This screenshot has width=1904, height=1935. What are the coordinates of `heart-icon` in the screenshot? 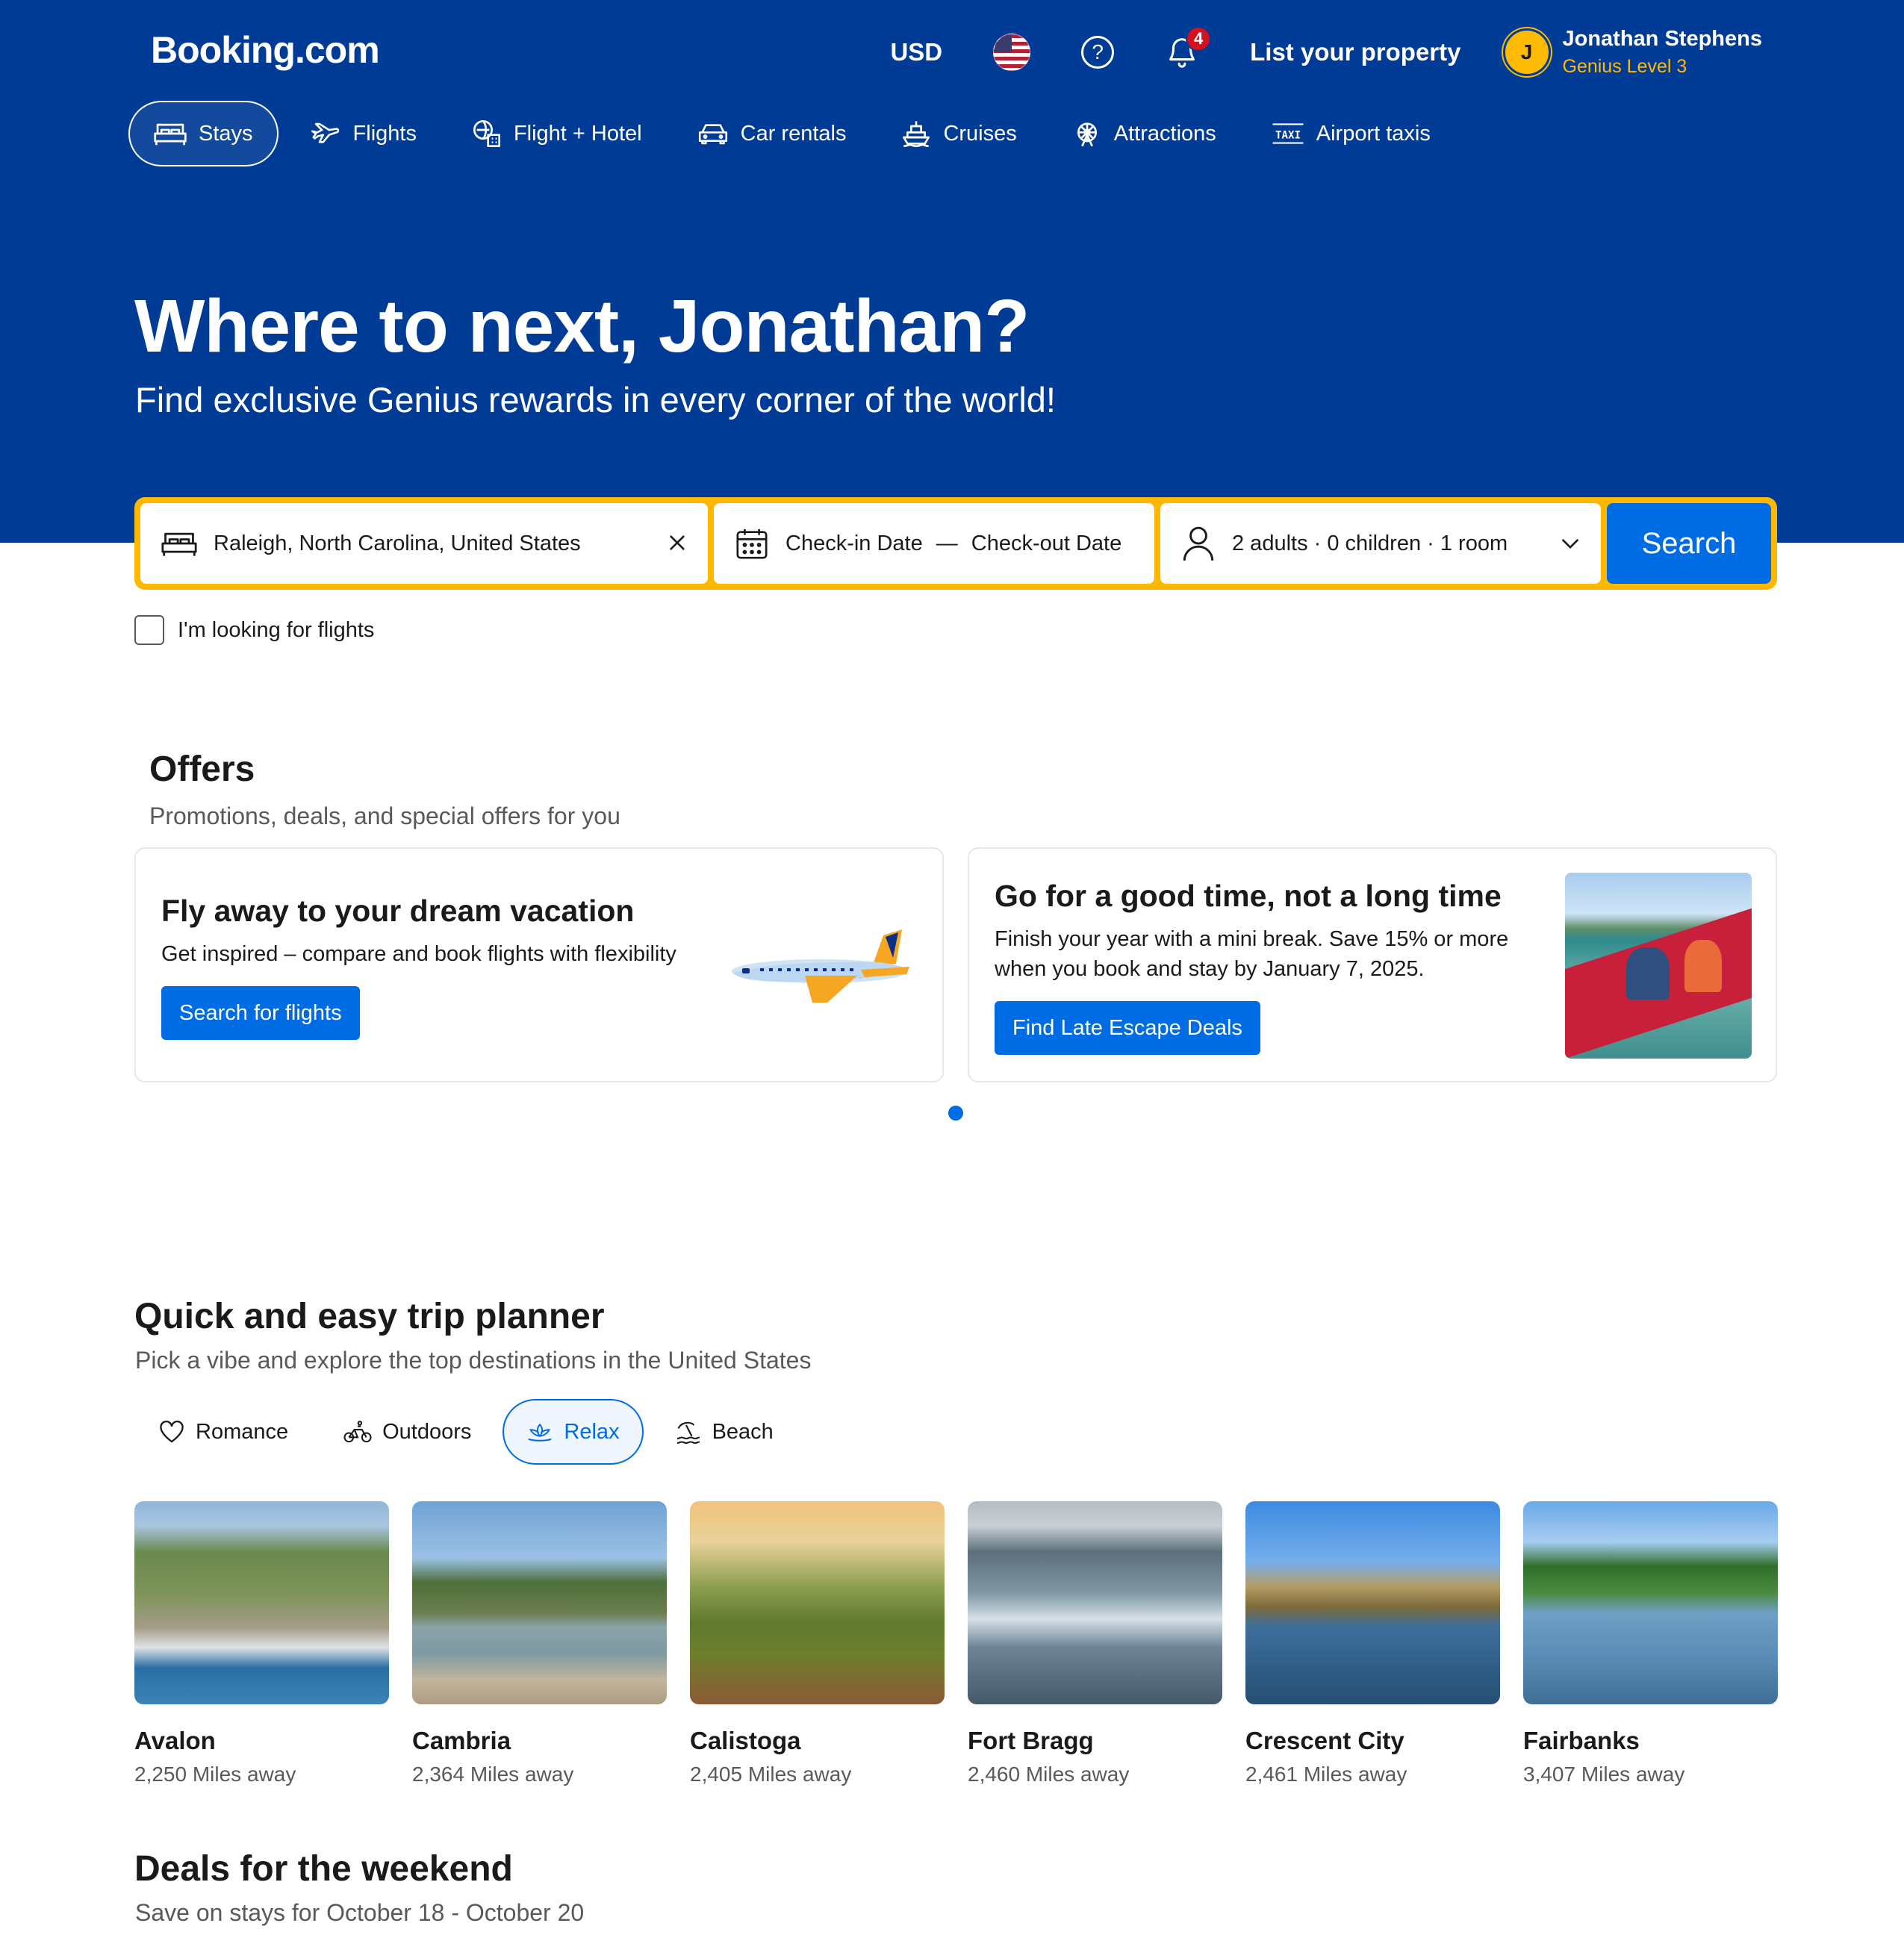 It's located at (172, 1431).